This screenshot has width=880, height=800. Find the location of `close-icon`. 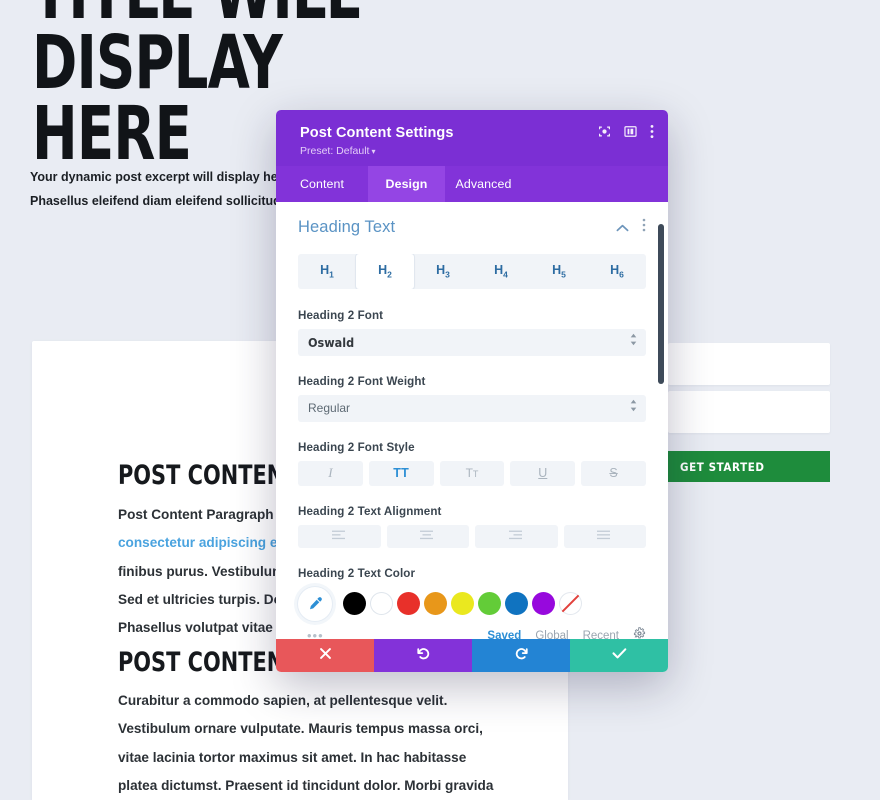

close-icon is located at coordinates (325, 656).